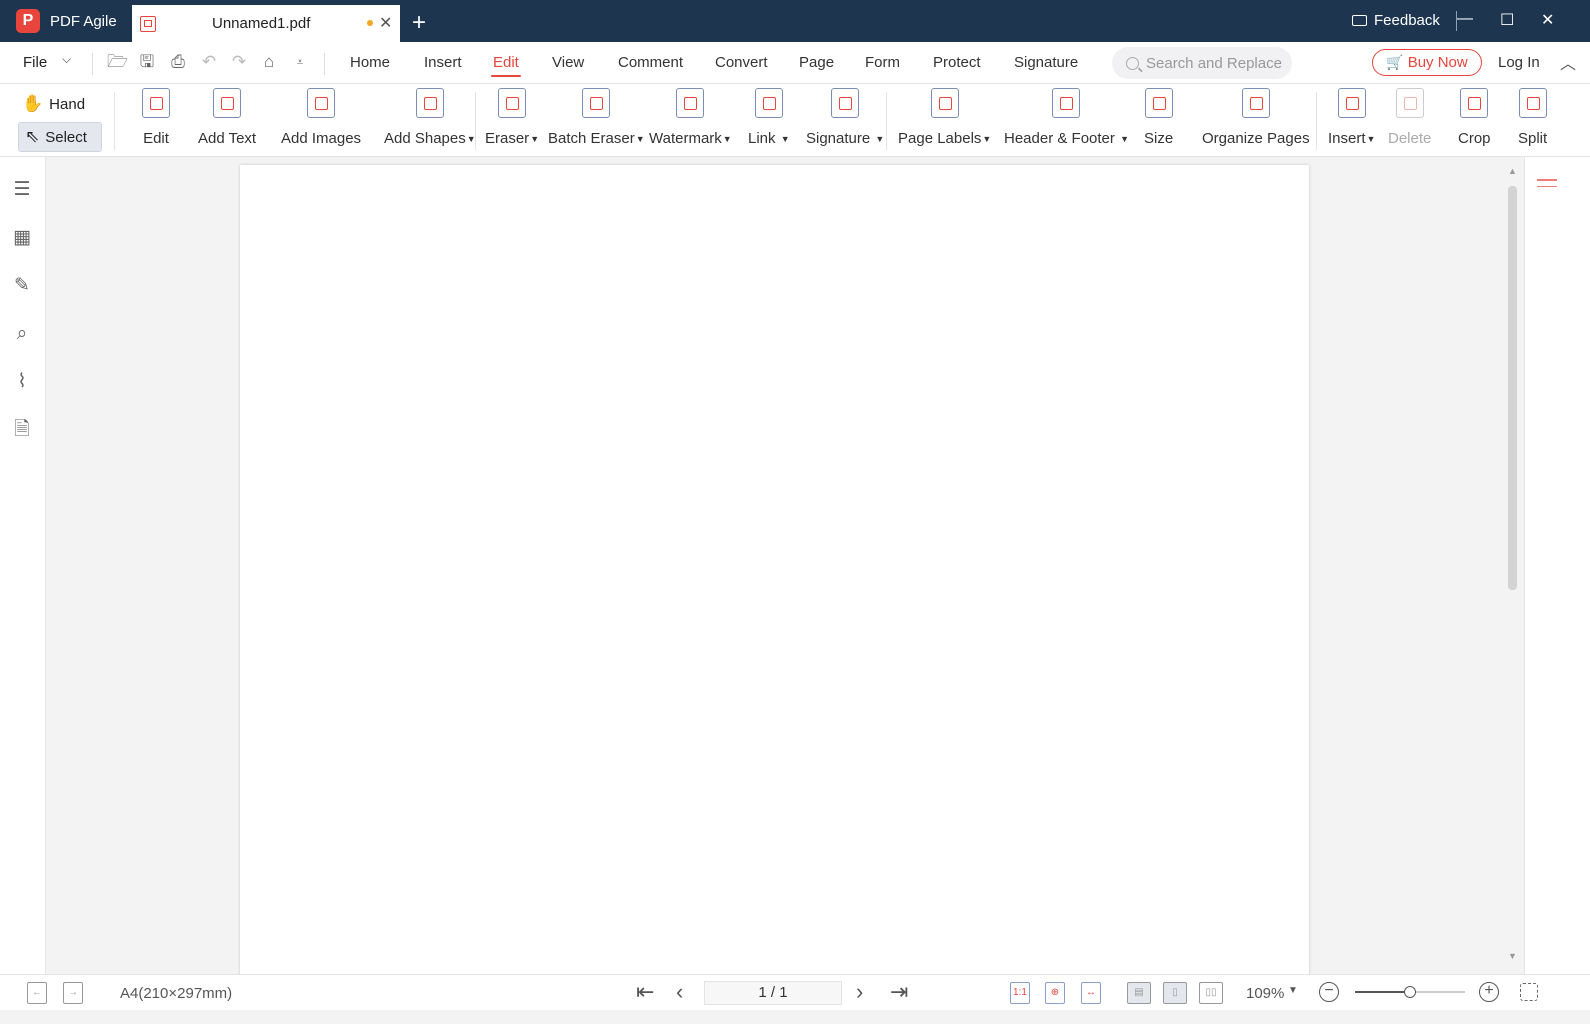 The image size is (1590, 1024). What do you see at coordinates (22, 238) in the screenshot?
I see `thumbnails-icon: ▦` at bounding box center [22, 238].